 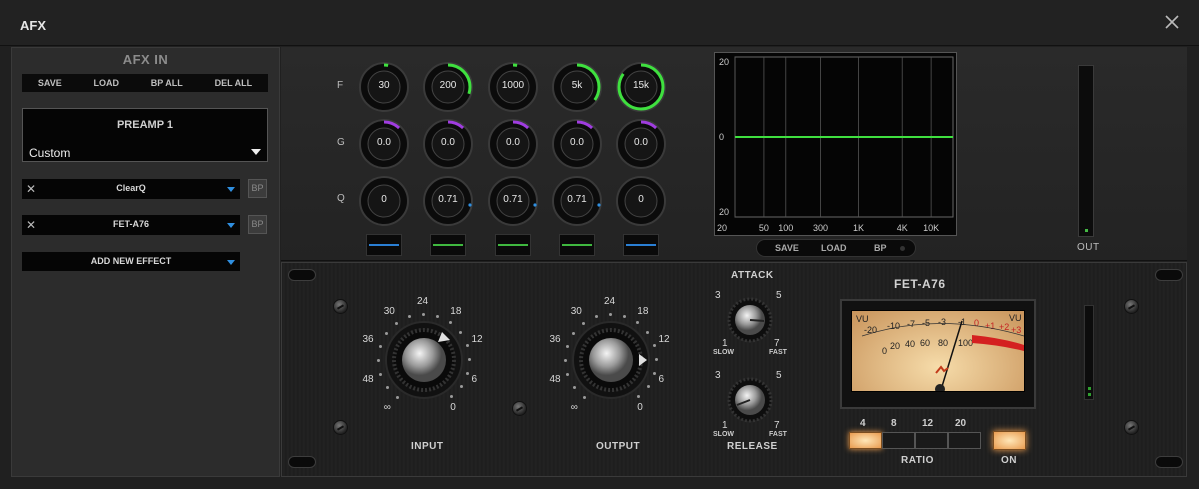 I want to click on q-knob-5: 0, so click(x=641, y=201).